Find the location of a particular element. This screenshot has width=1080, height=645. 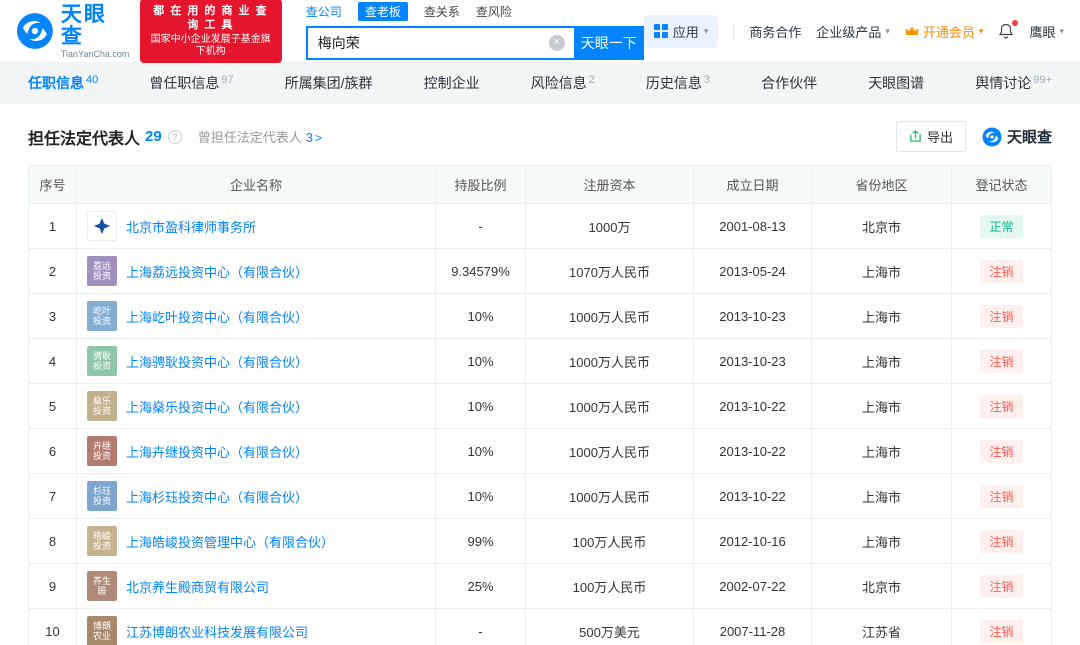

row-index: 8 is located at coordinates (52, 541).